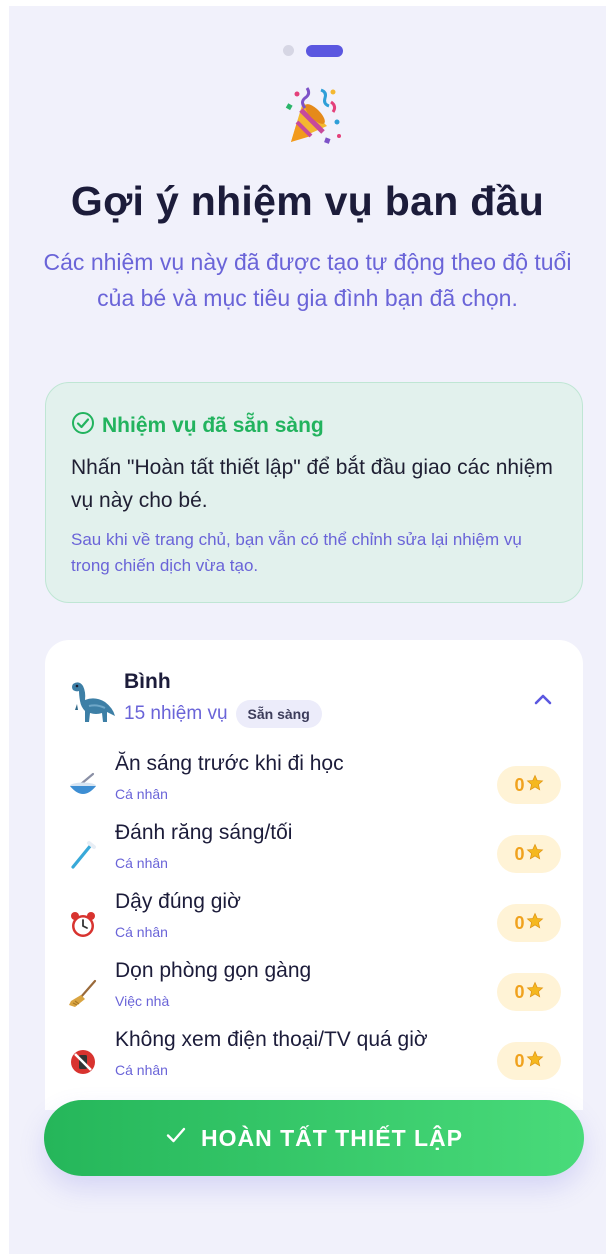 The height and width of the screenshot is (1254, 606). Describe the element at coordinates (271, 1039) in the screenshot. I see `task-name: Không xem điện thoại/TV quá giờ` at that location.